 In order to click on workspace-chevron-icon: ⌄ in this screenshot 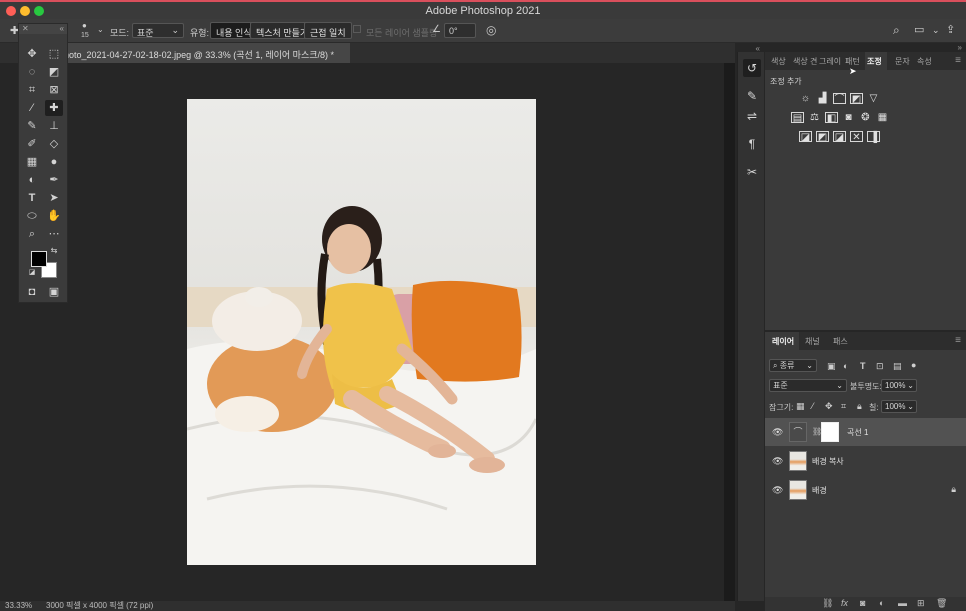, I will do `click(936, 30)`.